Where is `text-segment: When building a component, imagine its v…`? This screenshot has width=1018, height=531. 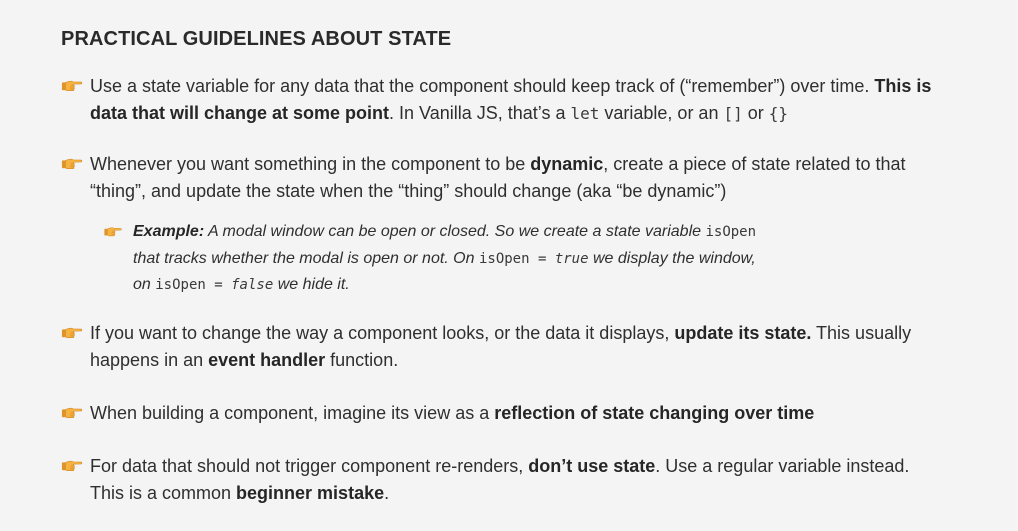
text-segment: When building a component, imagine its v… is located at coordinates (292, 413).